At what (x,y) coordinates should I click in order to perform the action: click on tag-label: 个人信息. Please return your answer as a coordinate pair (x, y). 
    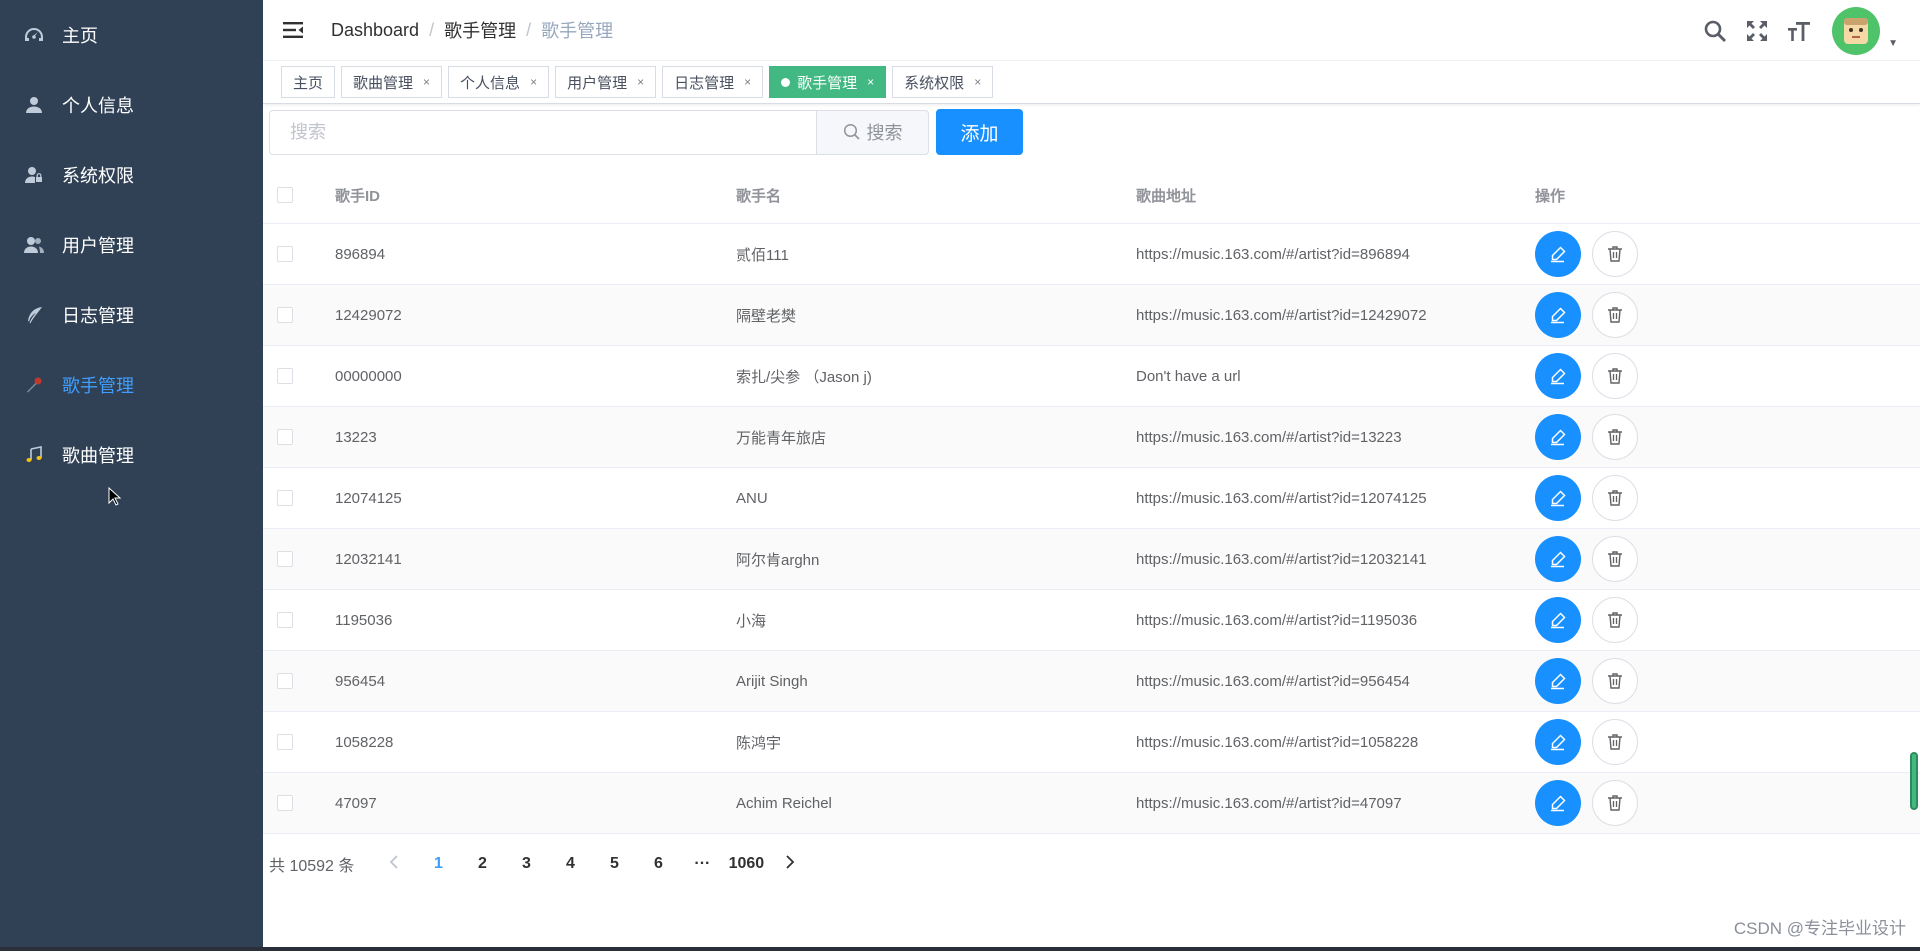
    Looking at the image, I should click on (490, 83).